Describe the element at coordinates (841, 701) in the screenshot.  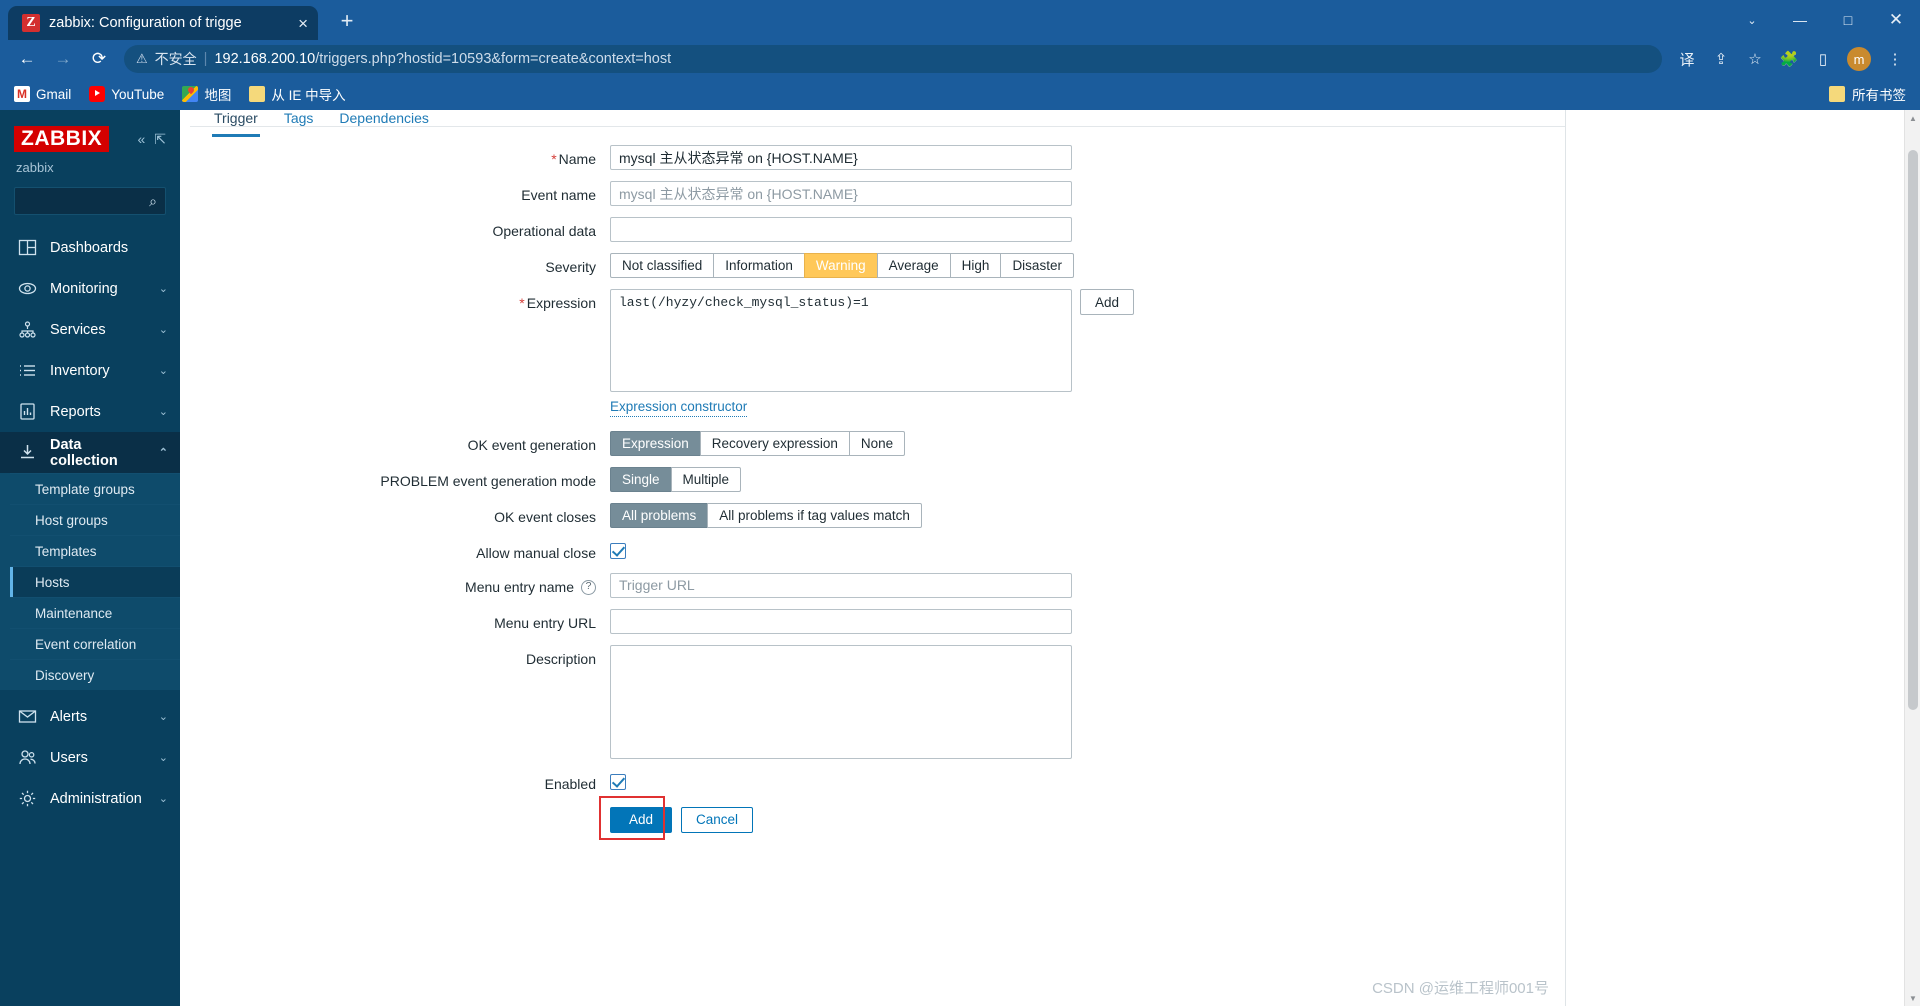
I see `description-textarea` at that location.